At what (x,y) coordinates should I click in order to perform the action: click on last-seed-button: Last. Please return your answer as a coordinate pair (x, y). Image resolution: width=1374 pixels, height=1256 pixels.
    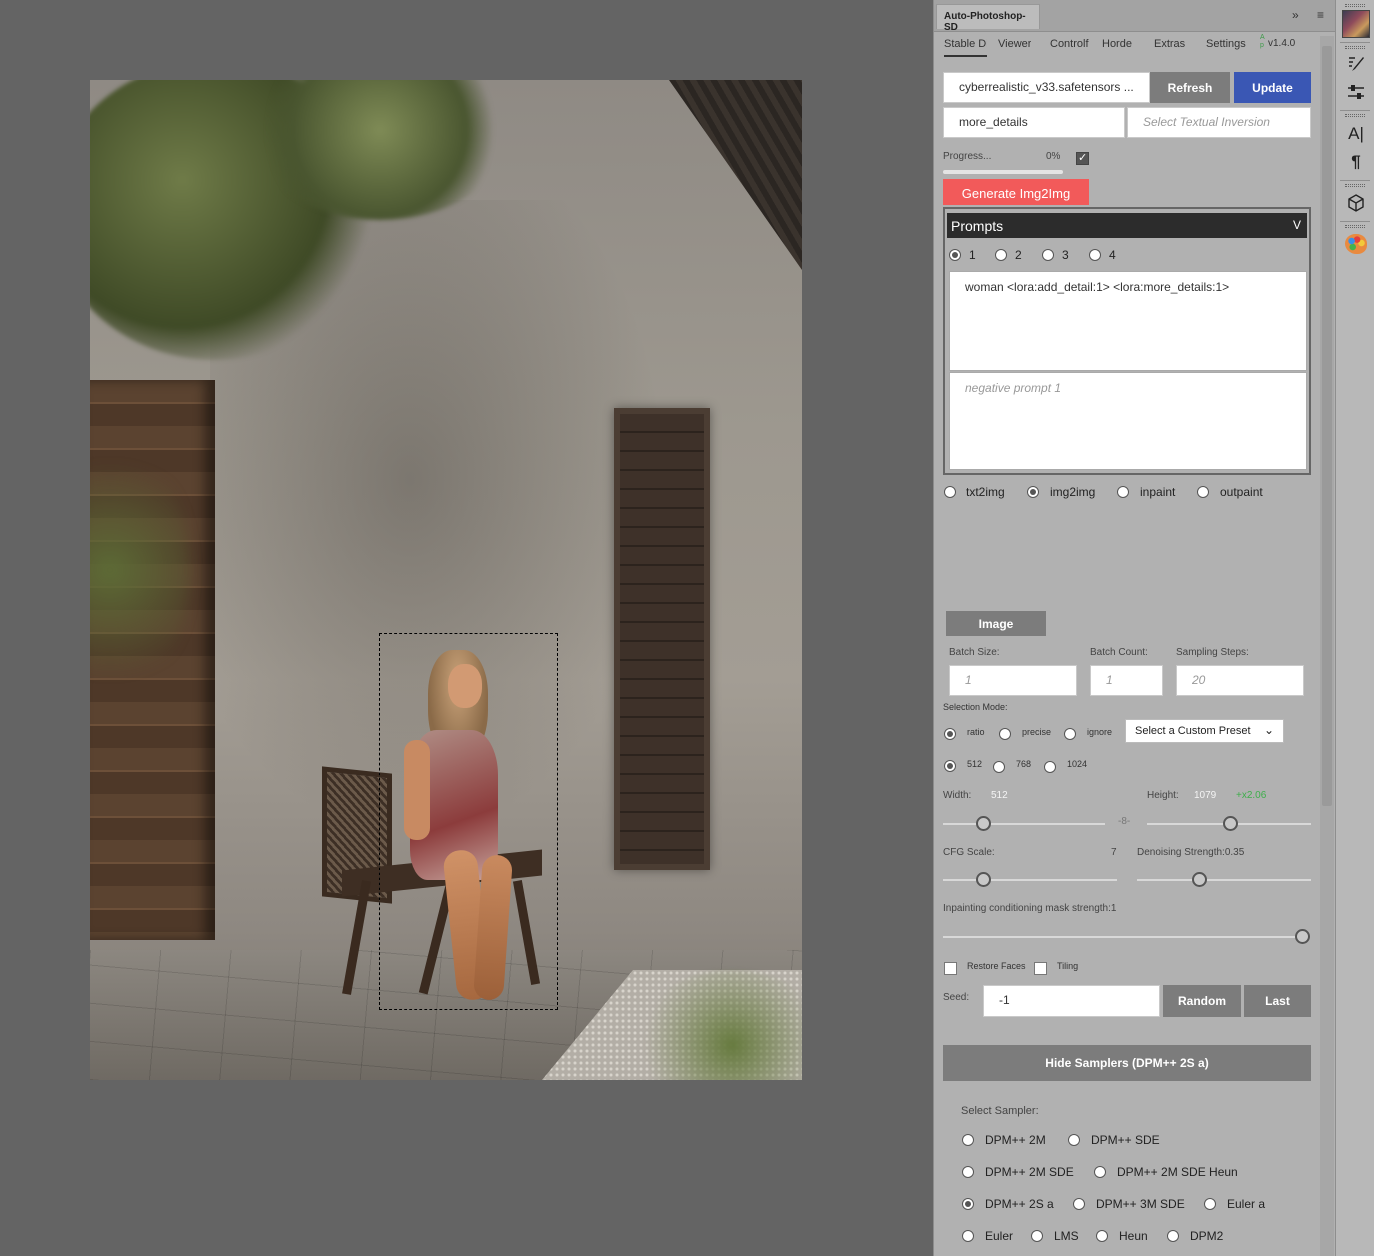
    Looking at the image, I should click on (1277, 1001).